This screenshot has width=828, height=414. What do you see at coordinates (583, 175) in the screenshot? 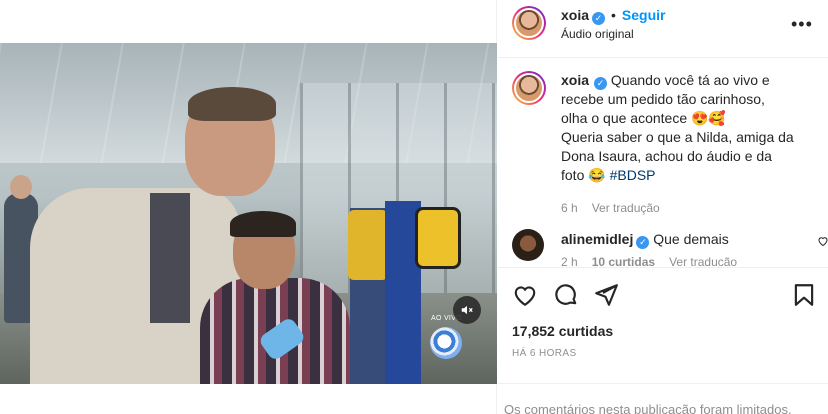
I see `caption-line-6: foto 😂` at bounding box center [583, 175].